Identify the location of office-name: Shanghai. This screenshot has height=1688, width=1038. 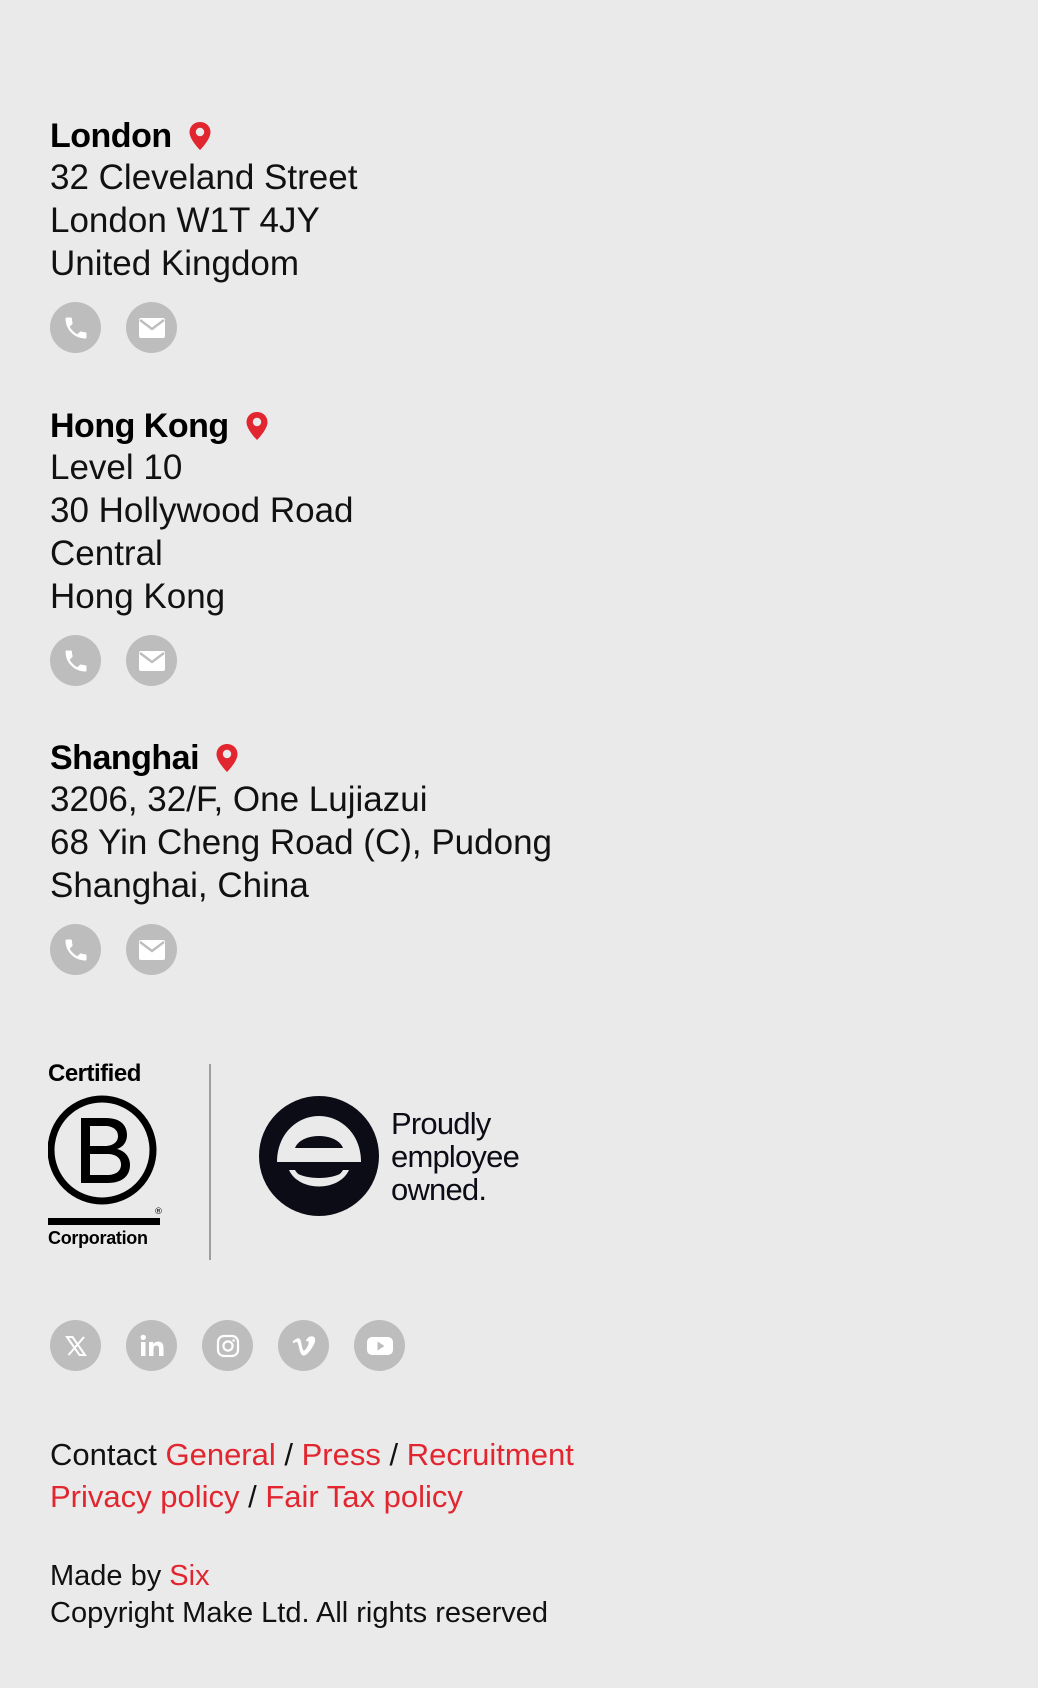
(125, 758).